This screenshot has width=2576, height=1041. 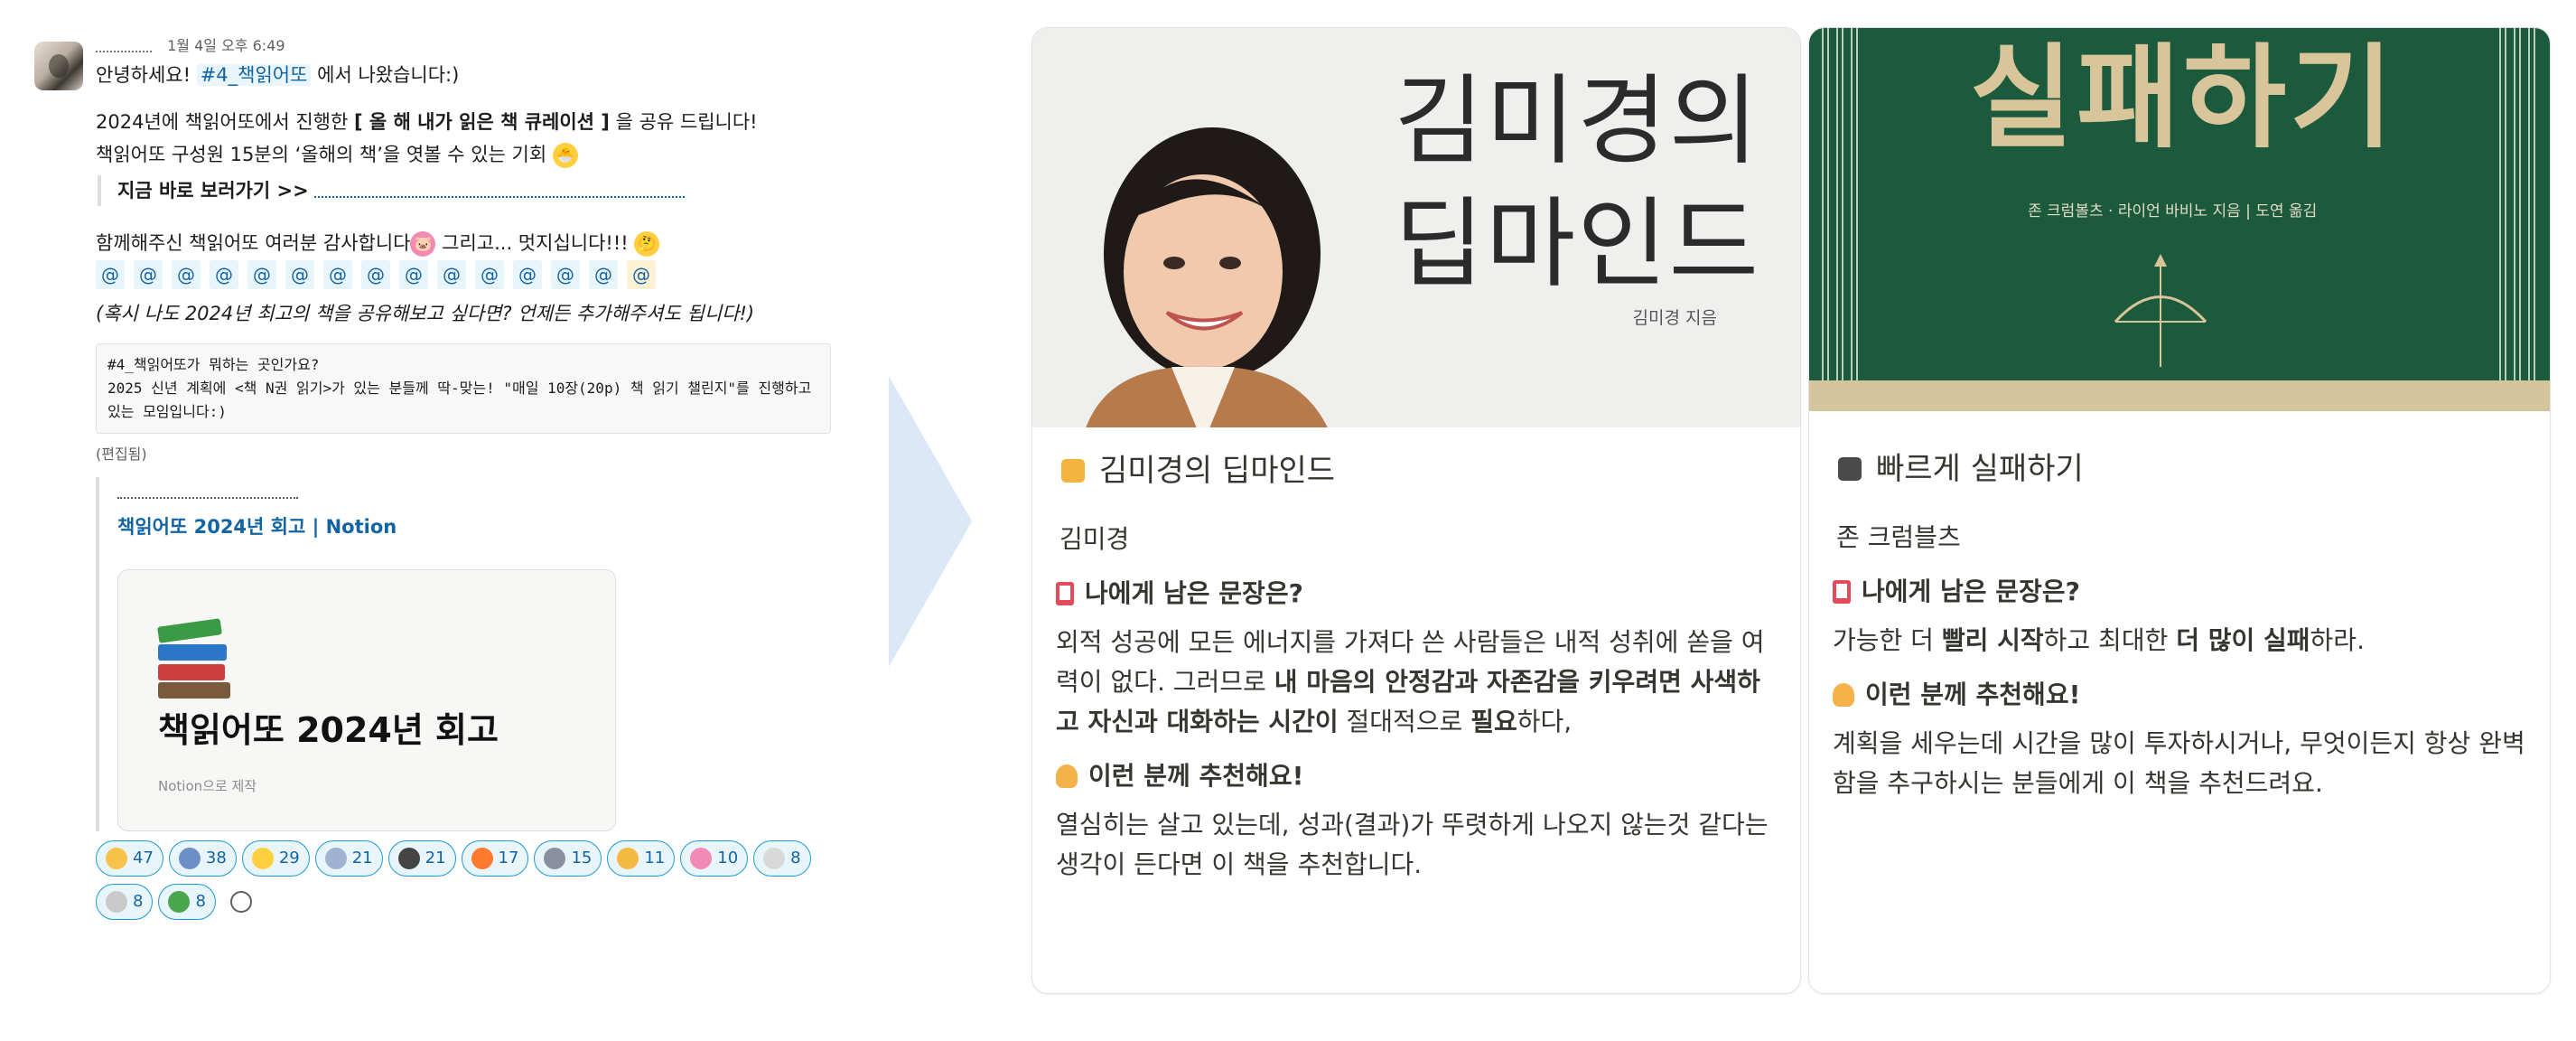 I want to click on share-suffix: 을 공유 드립니다!, so click(x=683, y=122).